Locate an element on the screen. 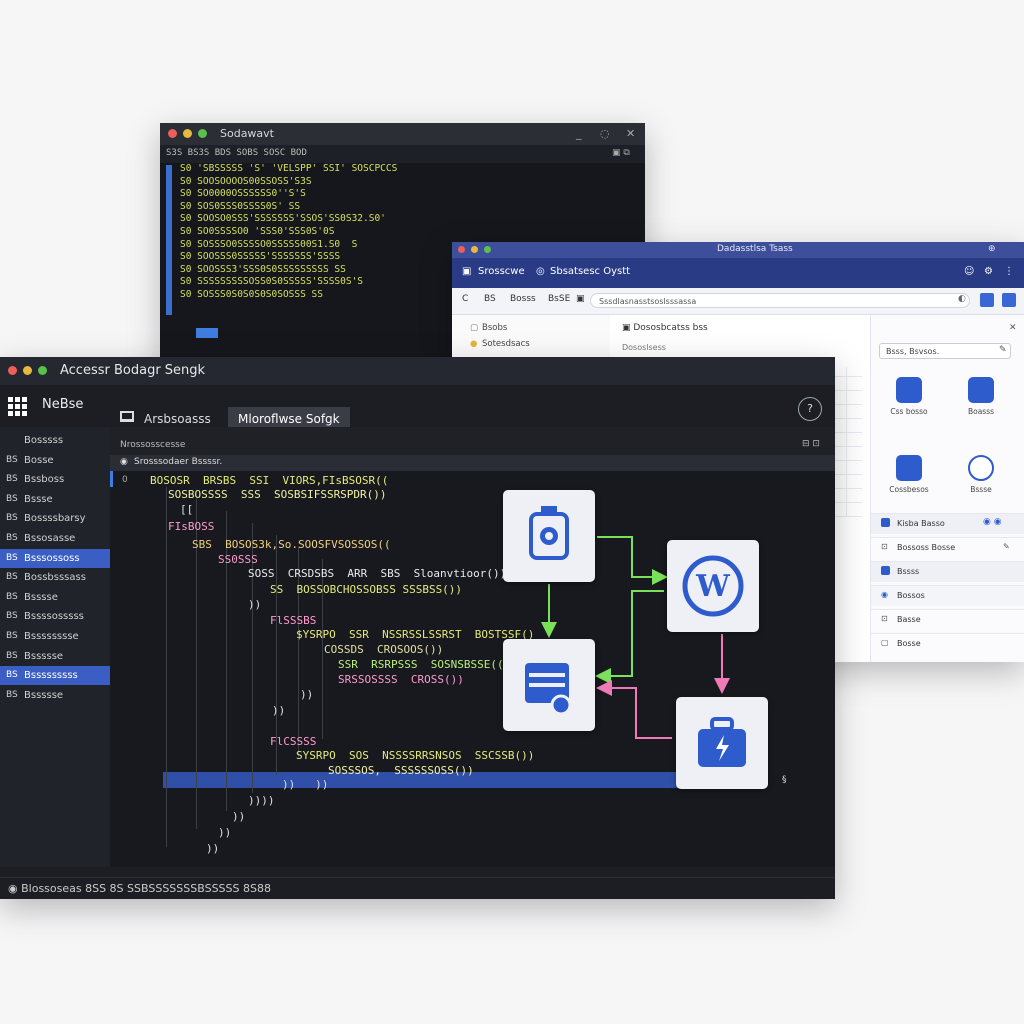 This screenshot has width=1024, height=1024. list-item: ⊡ Basse is located at coordinates (947, 619).